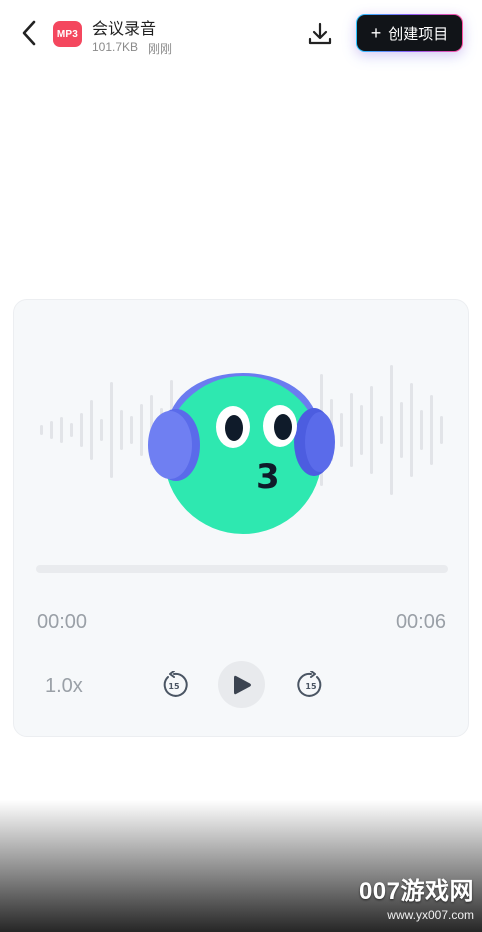 The height and width of the screenshot is (932, 482). I want to click on bottom-gradient: 007游戏网 www.yx007.com, so click(241, 866).